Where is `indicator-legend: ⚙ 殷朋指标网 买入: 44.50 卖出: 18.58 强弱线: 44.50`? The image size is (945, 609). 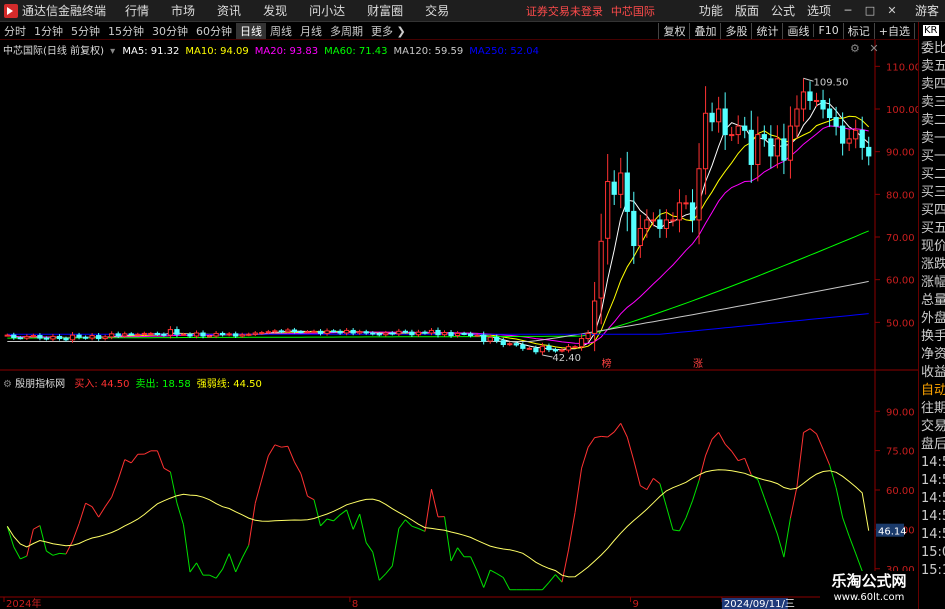
indicator-legend: ⚙ 殷朋指标网 买入: 44.50 卖出: 18.58 强弱线: 44.50 is located at coordinates (132, 382).